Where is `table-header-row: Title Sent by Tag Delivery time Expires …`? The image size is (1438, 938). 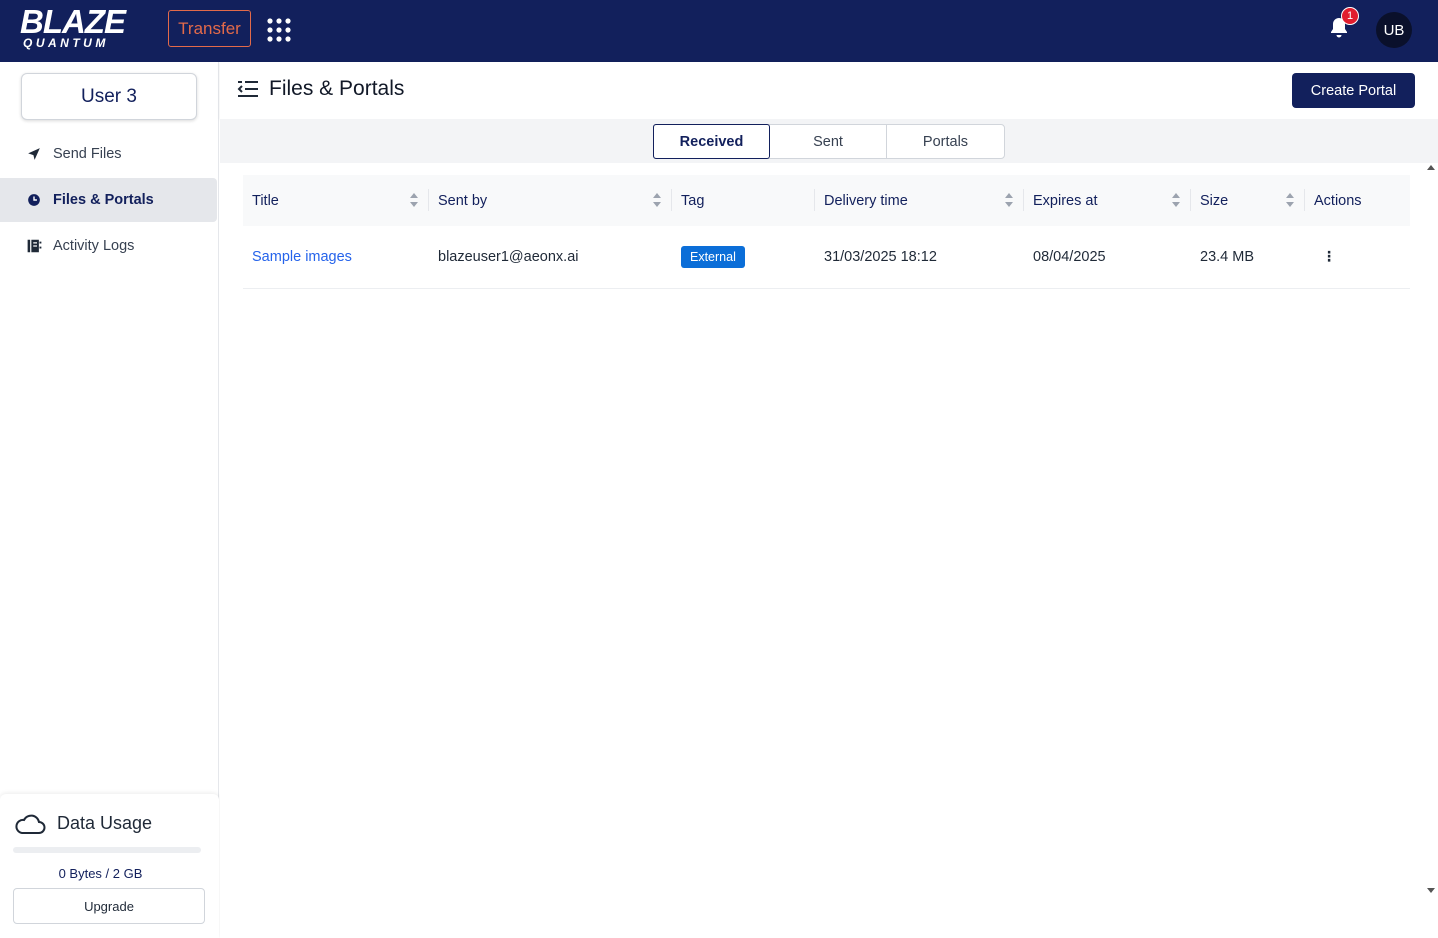
table-header-row: Title Sent by Tag Delivery time Expires … is located at coordinates (826, 200).